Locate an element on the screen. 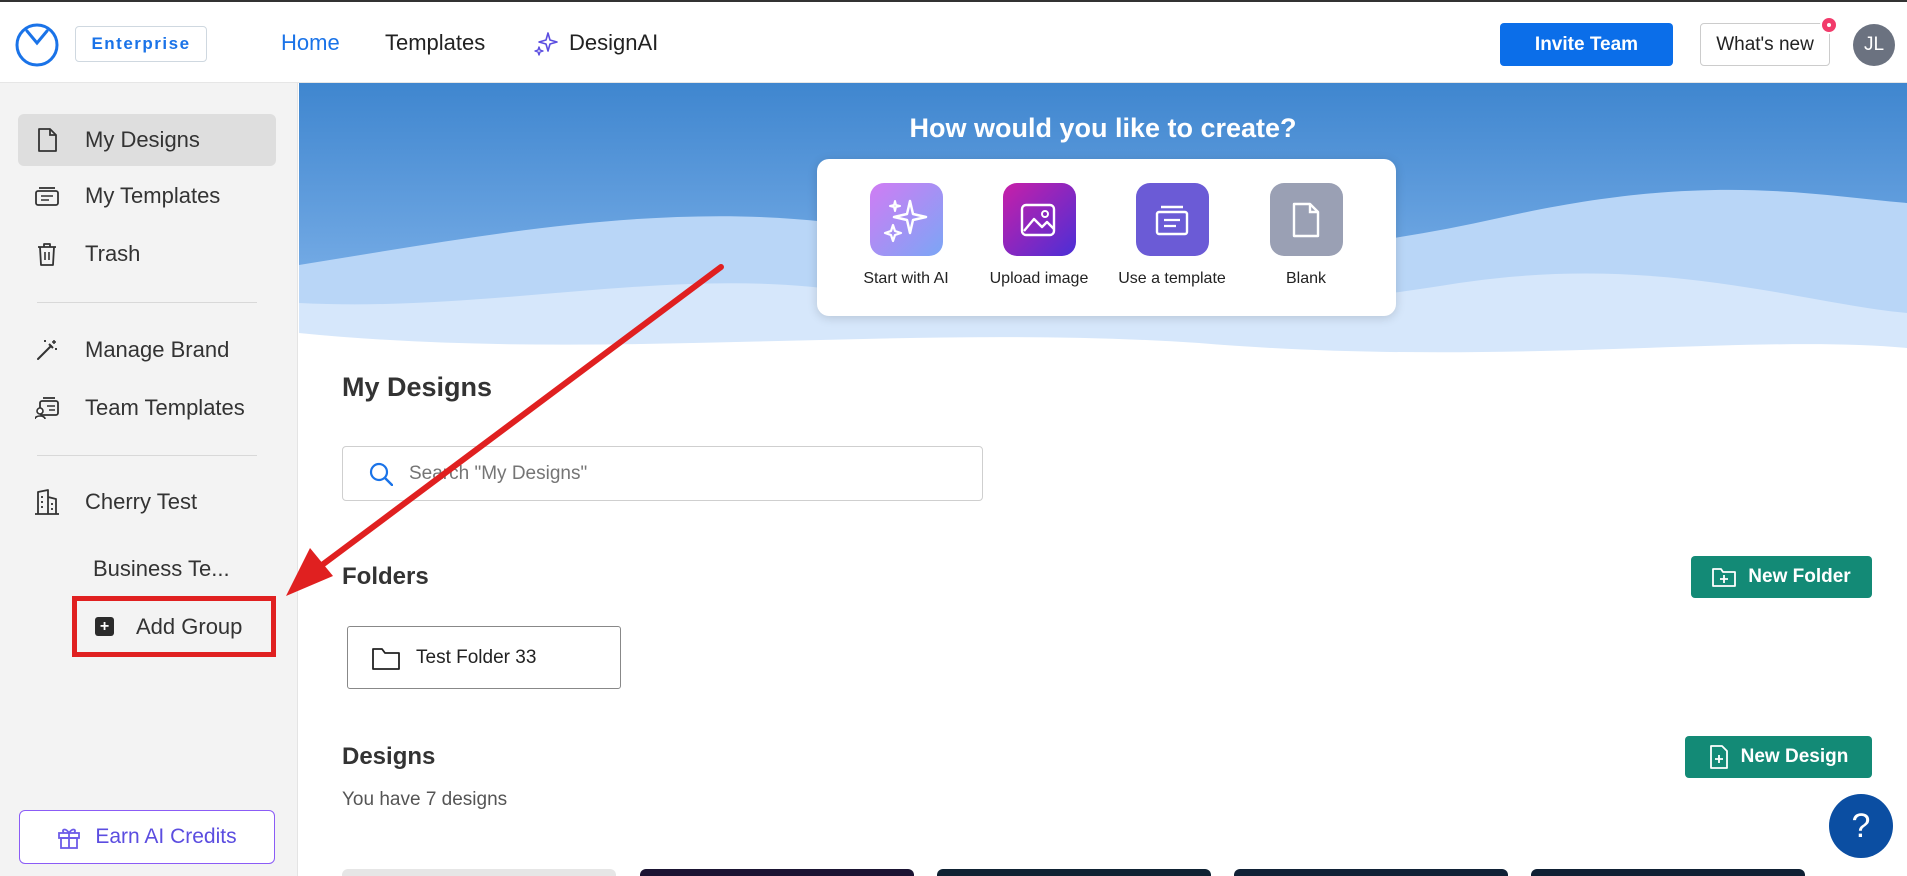 Image resolution: width=1907 pixels, height=876 pixels. magic-wand-icon is located at coordinates (47, 350).